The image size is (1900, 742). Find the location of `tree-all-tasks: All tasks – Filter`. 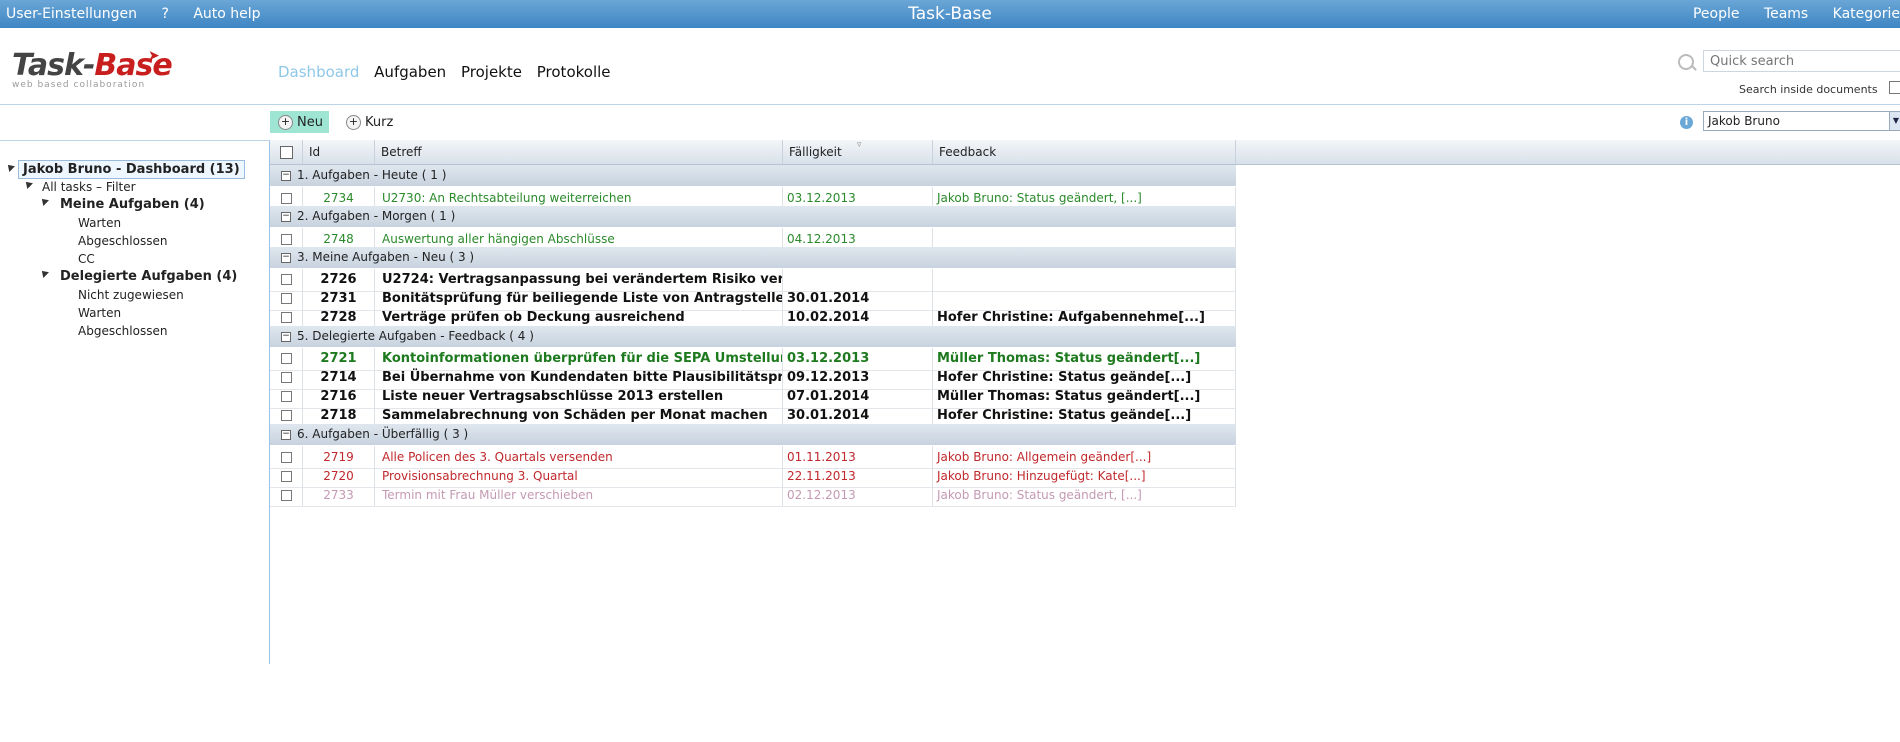

tree-all-tasks: All tasks – Filter is located at coordinates (89, 187).